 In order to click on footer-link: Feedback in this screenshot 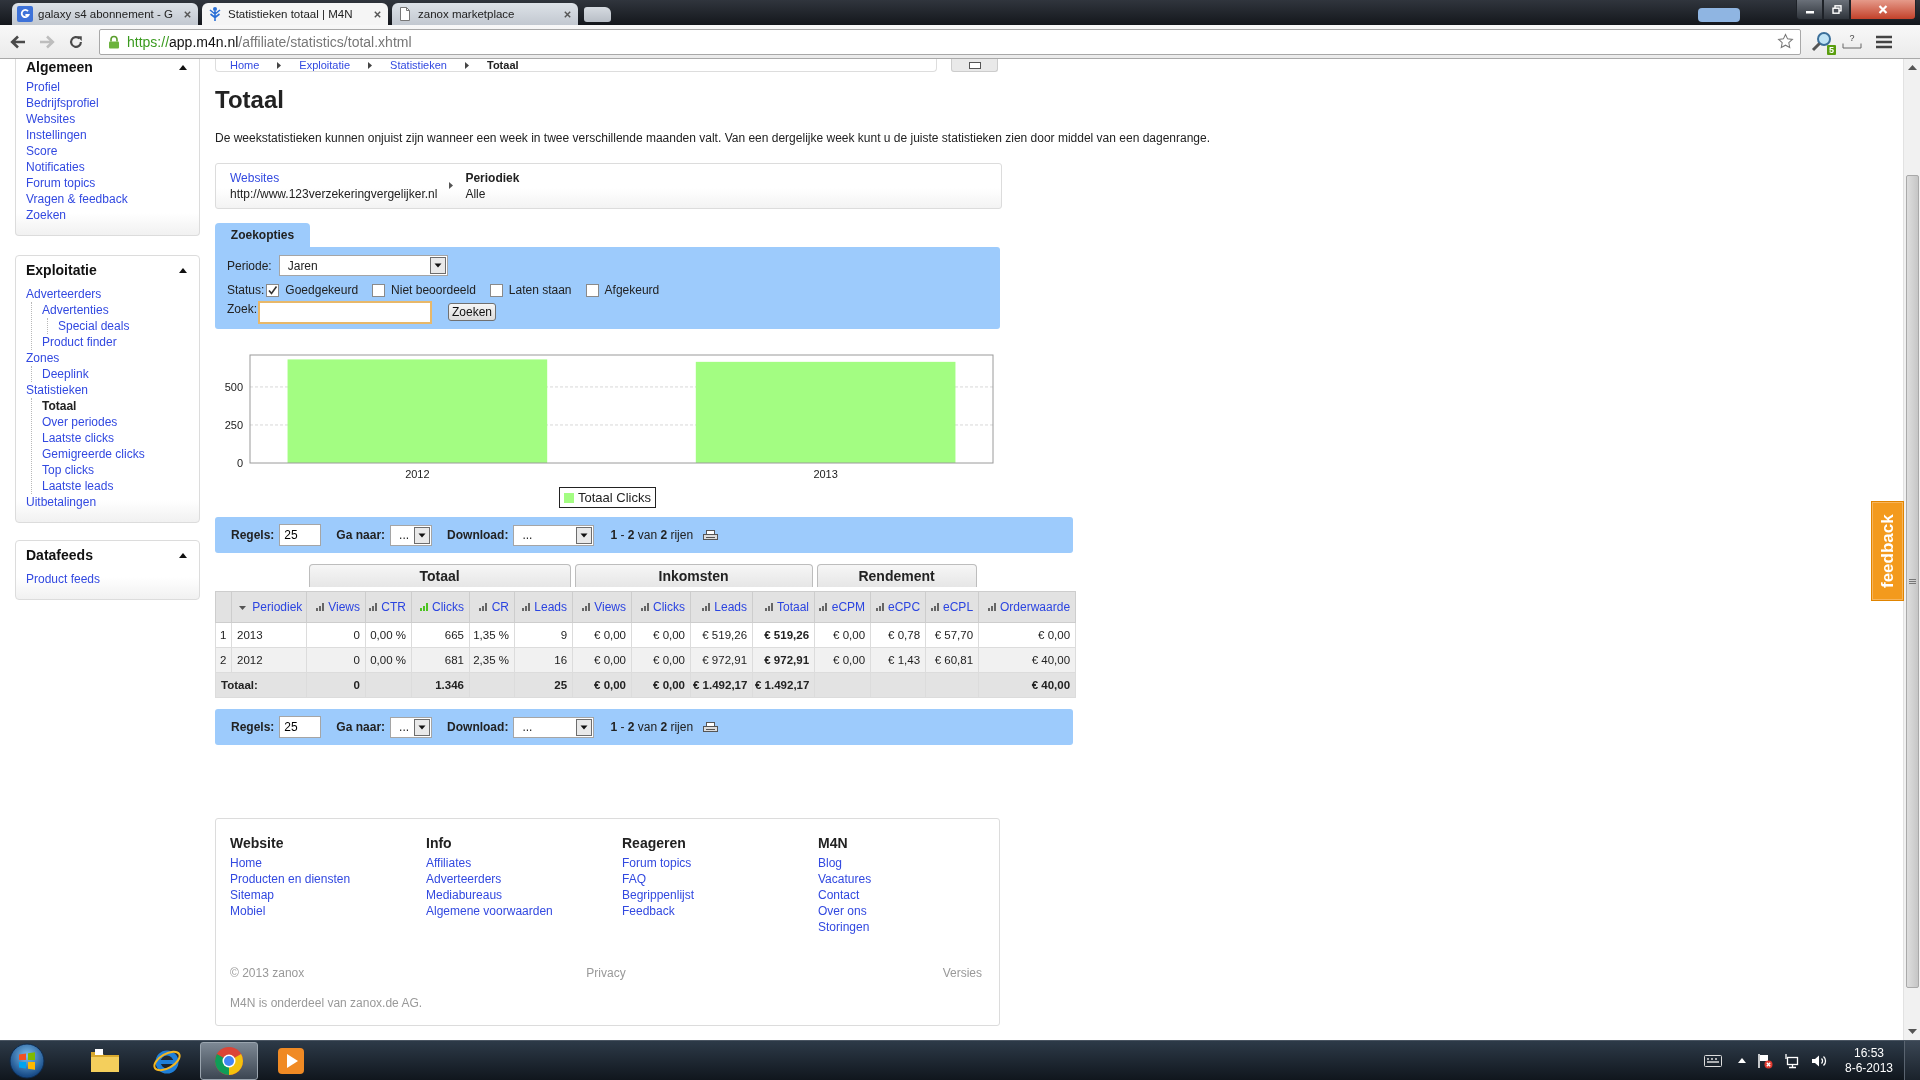, I will do `click(648, 911)`.